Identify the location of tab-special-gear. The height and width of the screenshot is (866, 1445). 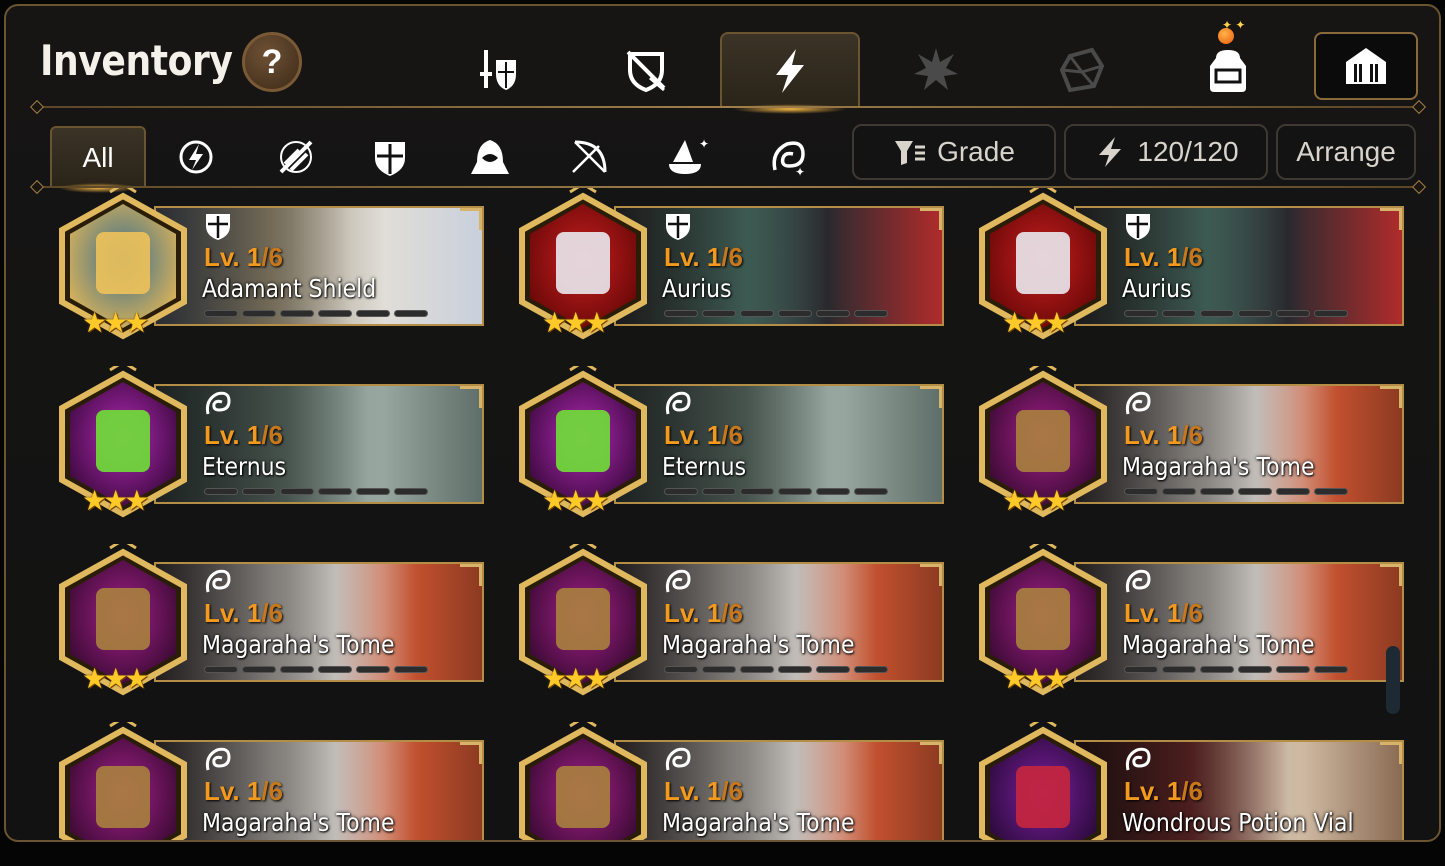
(646, 70).